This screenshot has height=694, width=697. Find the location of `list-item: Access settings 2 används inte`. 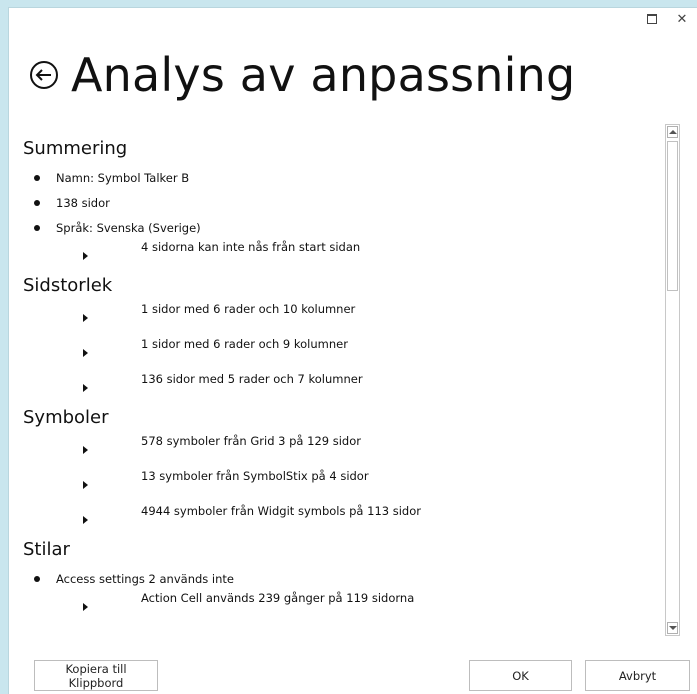

list-item: Access settings 2 används inte is located at coordinates (339, 578).